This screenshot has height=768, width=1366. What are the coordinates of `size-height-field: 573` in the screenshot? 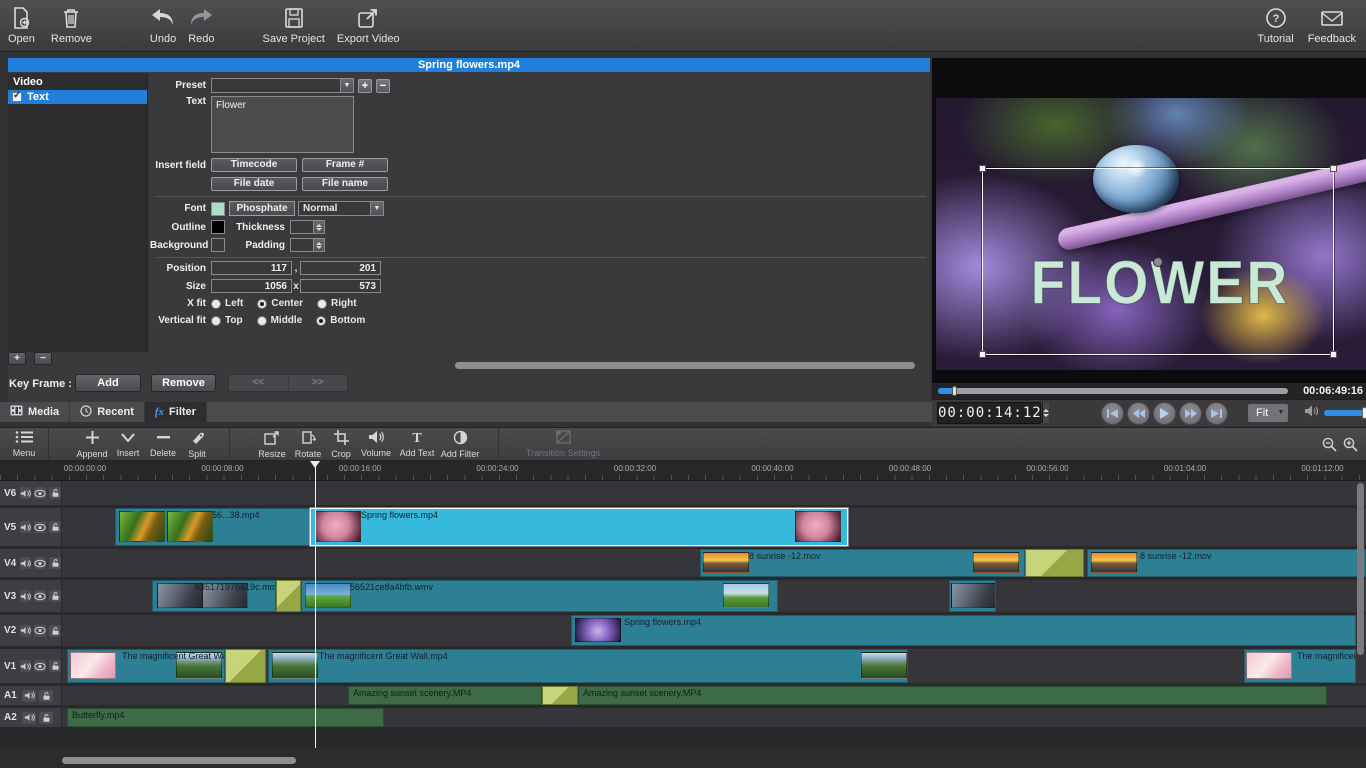 It's located at (340, 286).